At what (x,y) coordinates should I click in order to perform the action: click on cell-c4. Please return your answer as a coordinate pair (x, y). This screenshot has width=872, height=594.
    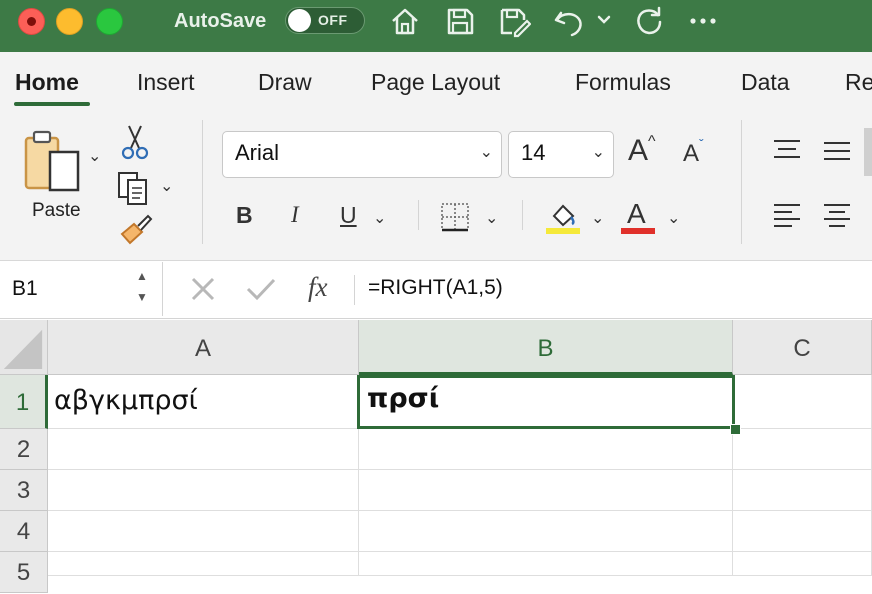
    Looking at the image, I should click on (802, 531).